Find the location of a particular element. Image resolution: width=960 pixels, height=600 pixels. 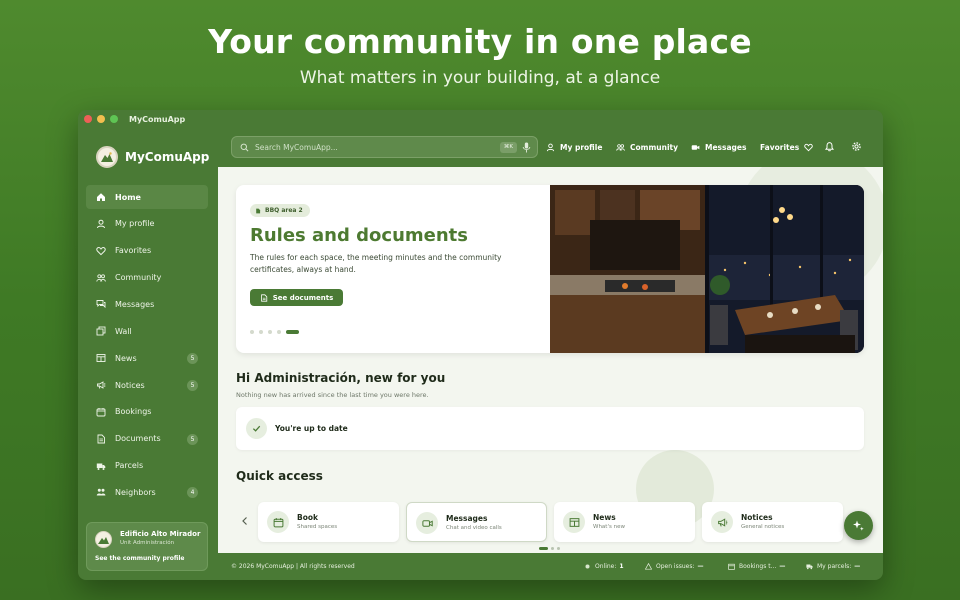

quick-access-subtitle: Chat and video calls is located at coordinates (474, 528).